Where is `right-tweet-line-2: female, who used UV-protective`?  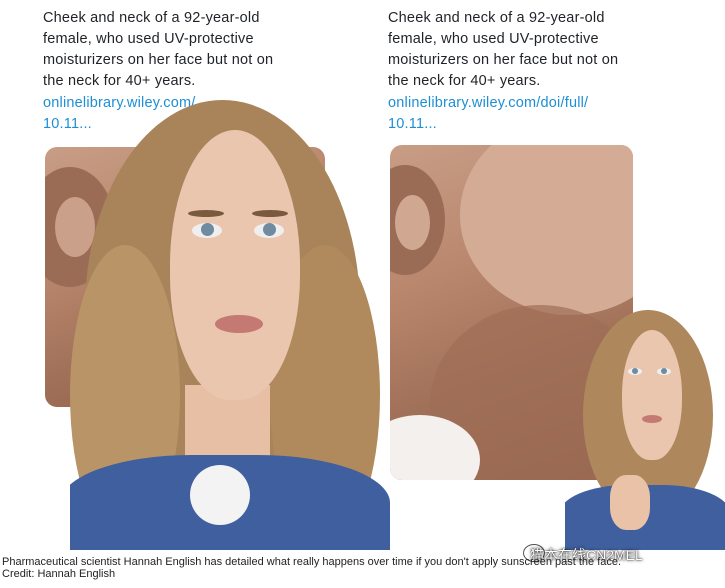
right-tweet-line-2: female, who used UV-protective is located at coordinates (493, 39).